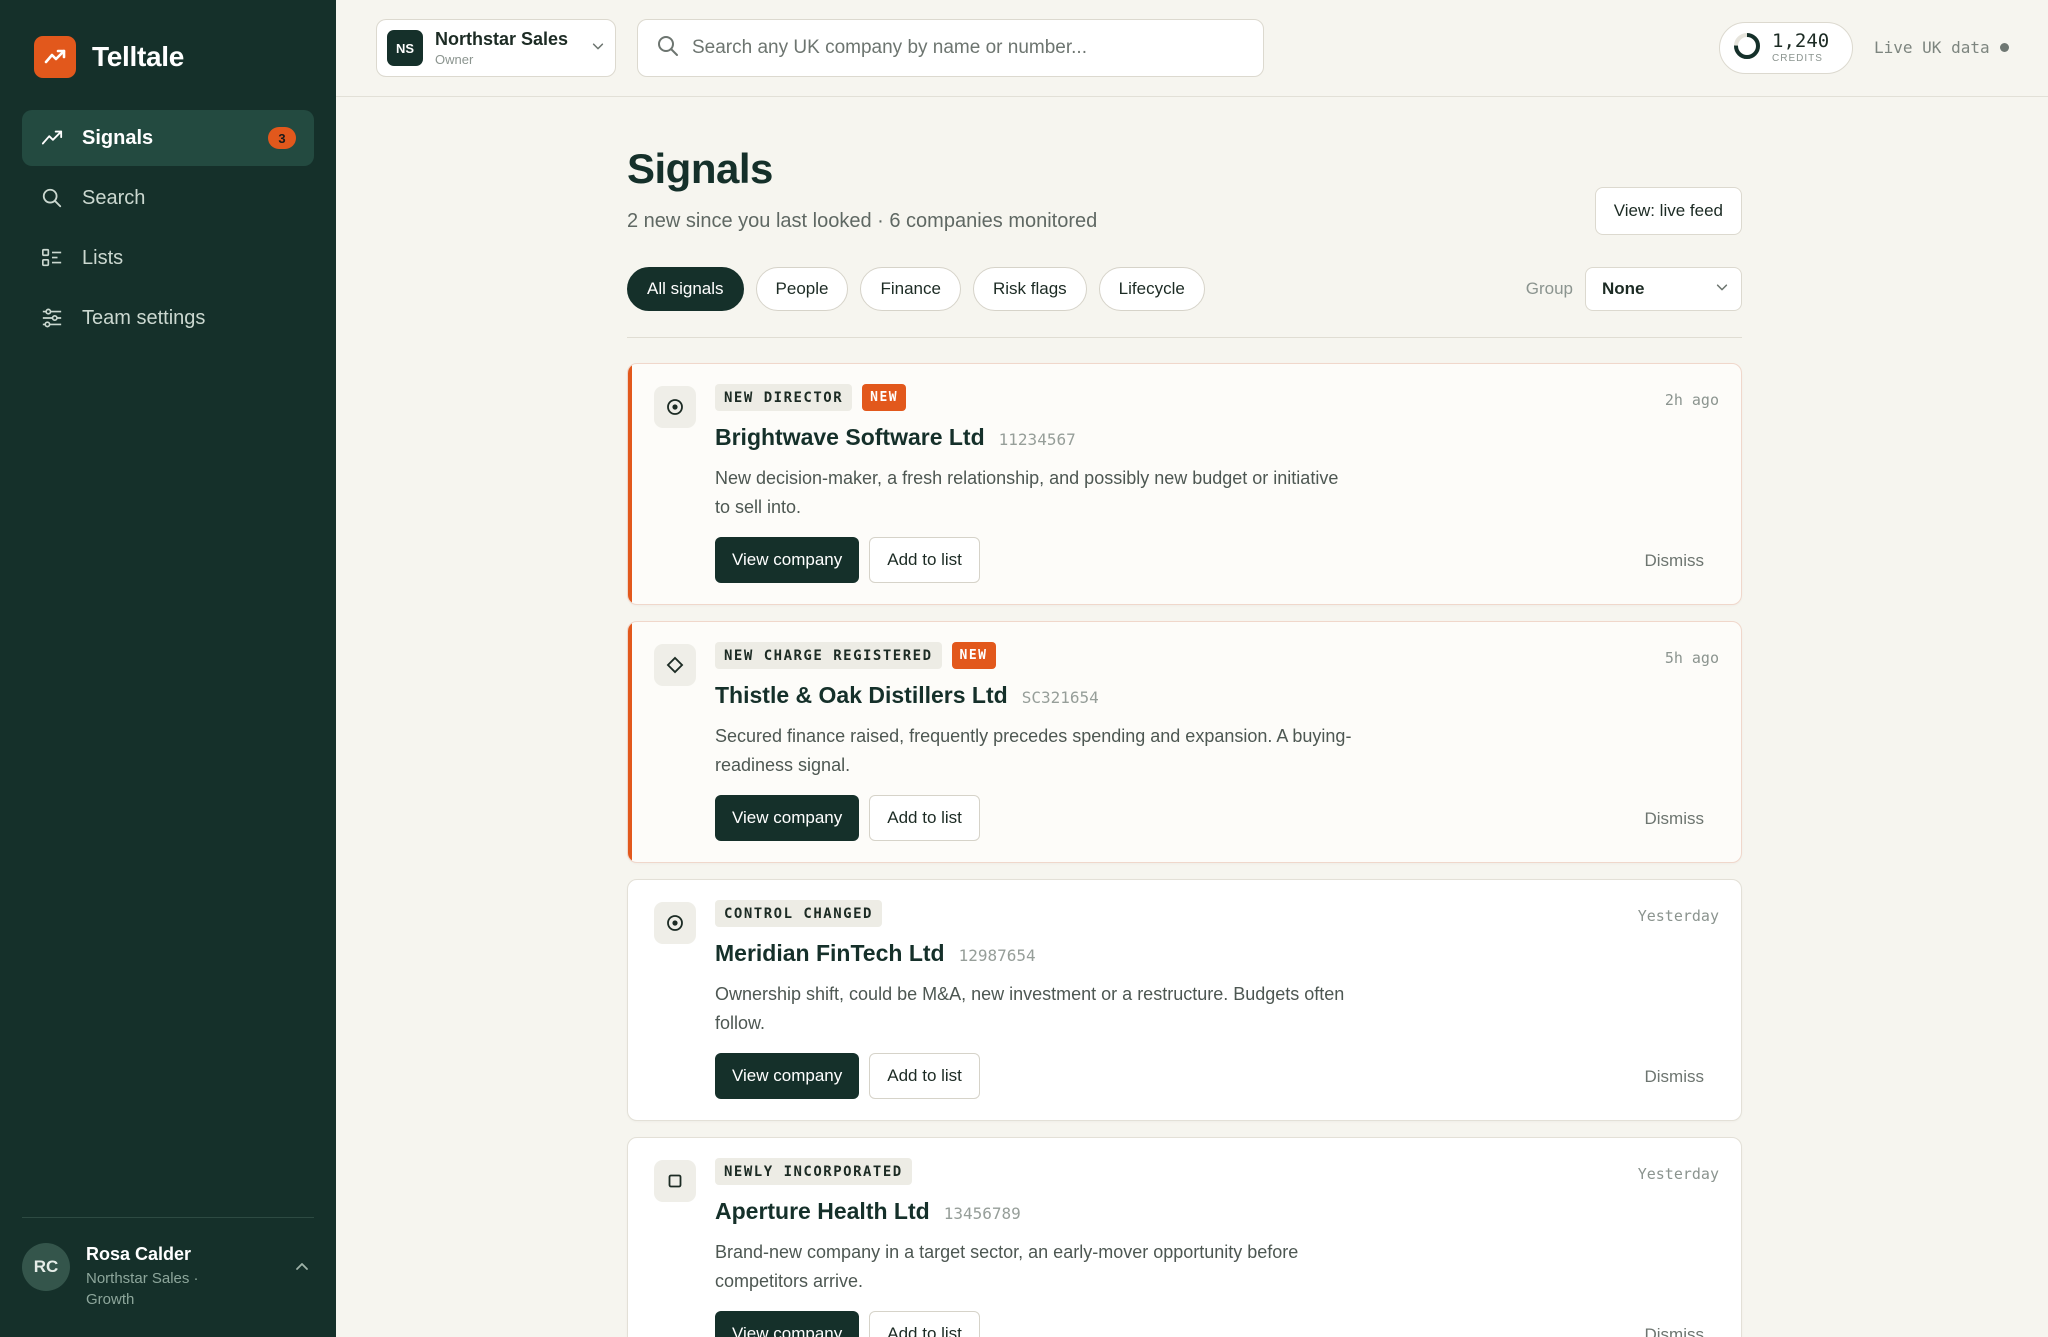 This screenshot has width=2048, height=1337. What do you see at coordinates (1932, 47) in the screenshot?
I see `live-status-label: Live UK data` at bounding box center [1932, 47].